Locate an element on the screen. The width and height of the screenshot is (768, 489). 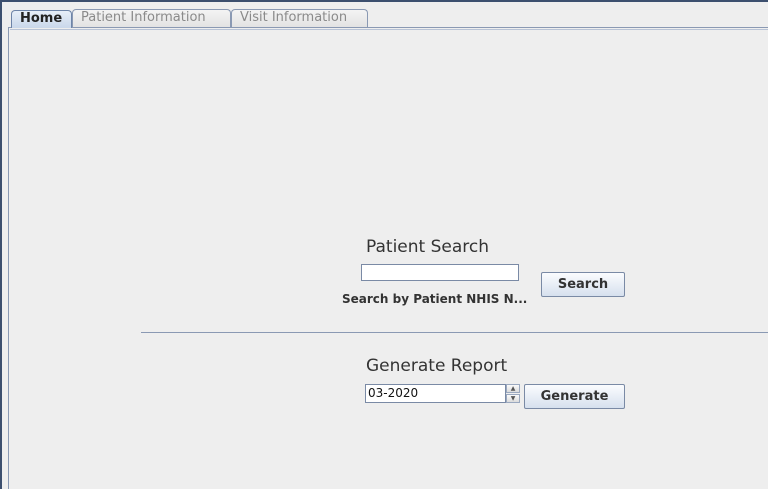
patient-search-input is located at coordinates (440, 272).